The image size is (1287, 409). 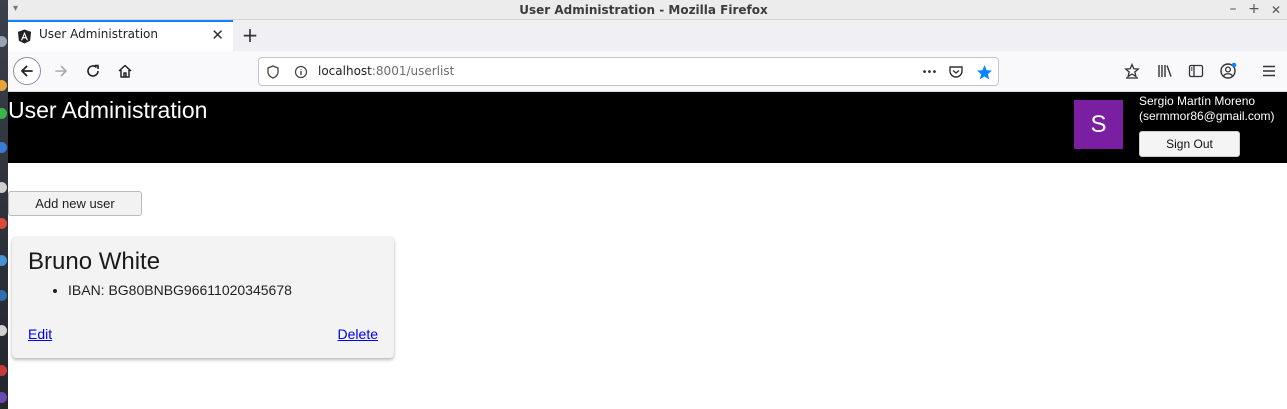 I want to click on tab-user-administration: User Administration ✕, so click(x=120, y=35).